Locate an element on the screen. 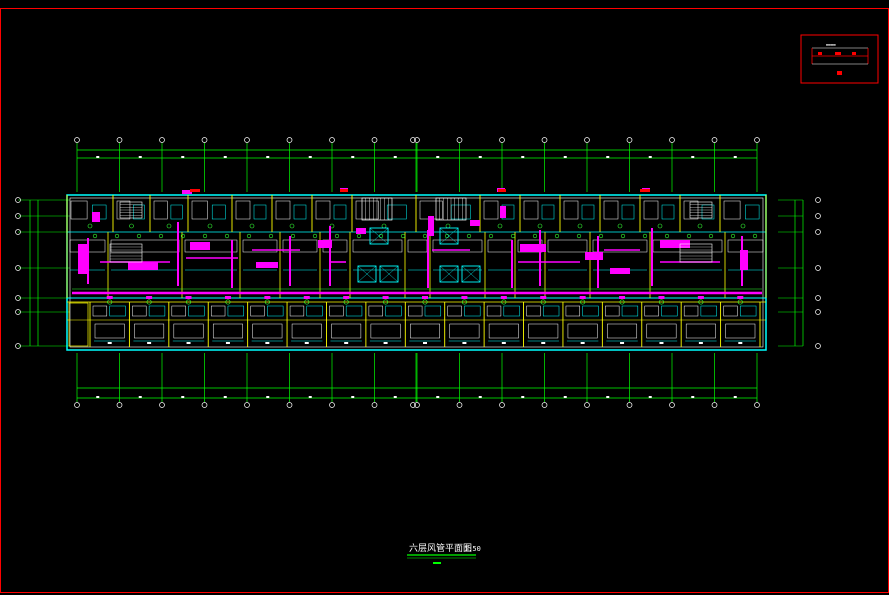  drawing-title-block: 六层风管平面图 1:50 is located at coordinates (444, 553).